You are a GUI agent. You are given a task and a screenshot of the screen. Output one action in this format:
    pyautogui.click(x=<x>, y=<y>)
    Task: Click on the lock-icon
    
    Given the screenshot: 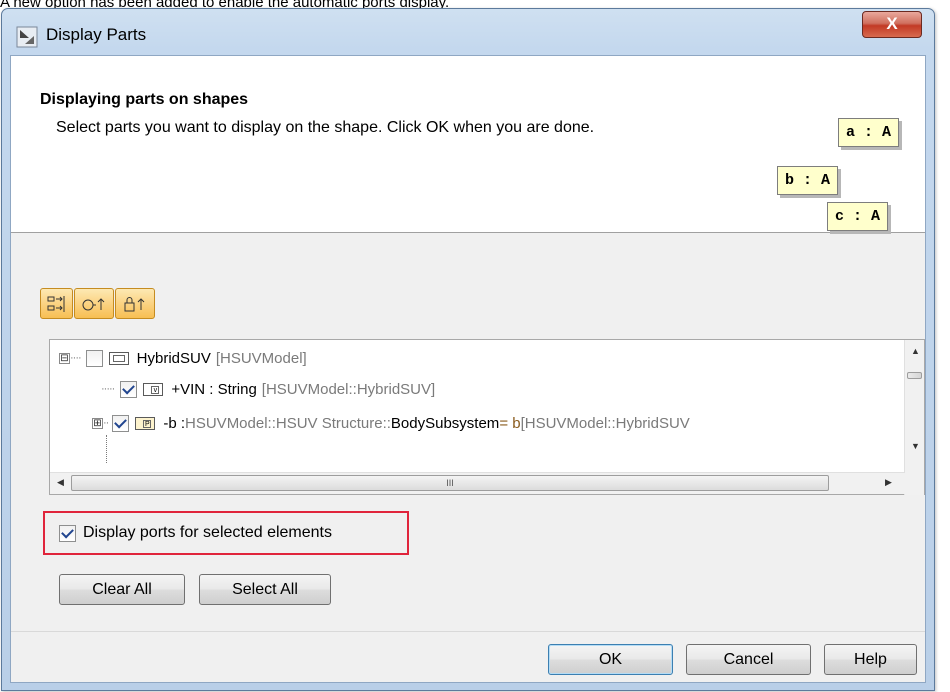 What is the action you would take?
    pyautogui.click(x=134, y=303)
    